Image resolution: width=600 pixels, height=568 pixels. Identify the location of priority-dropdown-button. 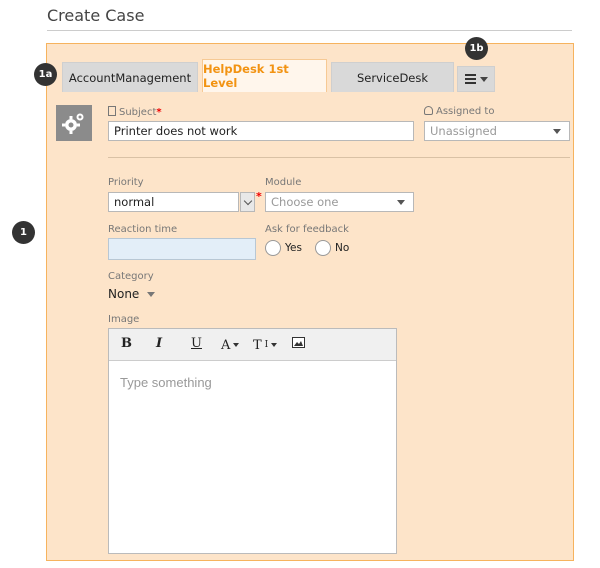
(247, 202).